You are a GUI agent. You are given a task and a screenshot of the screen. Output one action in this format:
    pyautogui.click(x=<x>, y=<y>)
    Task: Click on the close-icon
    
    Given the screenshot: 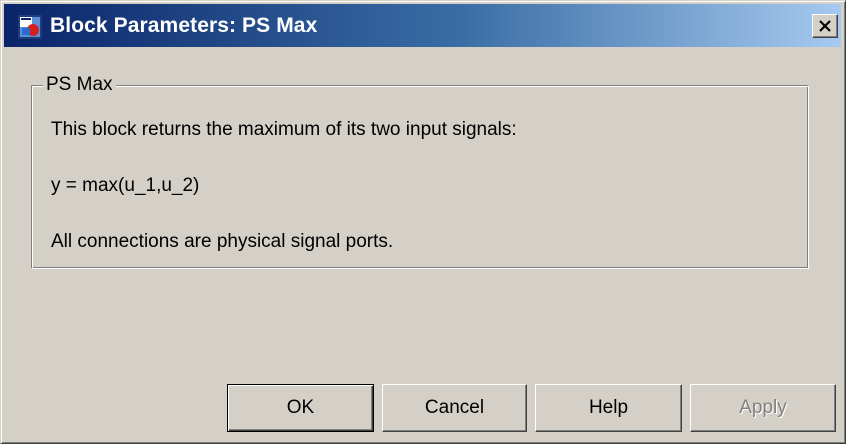 What is the action you would take?
    pyautogui.click(x=825, y=26)
    